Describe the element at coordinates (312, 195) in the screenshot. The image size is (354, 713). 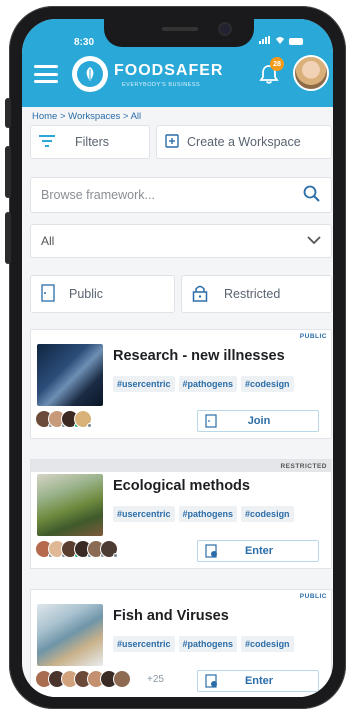
I see `search-icon` at that location.